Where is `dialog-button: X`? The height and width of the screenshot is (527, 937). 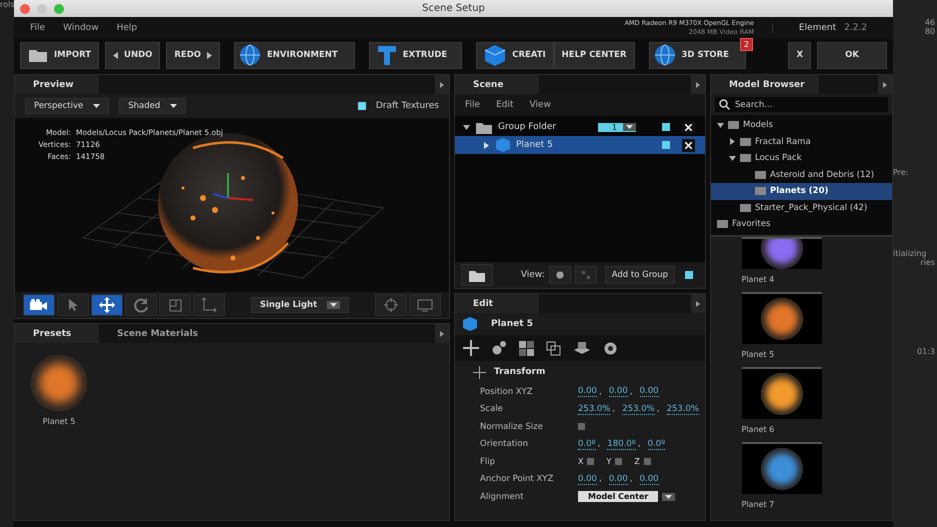
dialog-button: X is located at coordinates (799, 55).